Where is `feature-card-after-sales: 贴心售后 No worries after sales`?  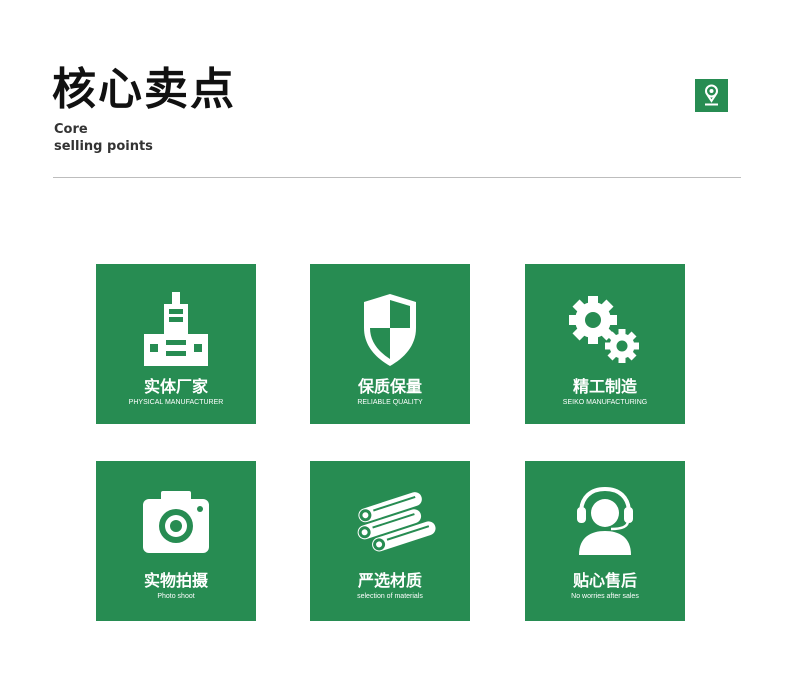
feature-card-after-sales: 贴心售后 No worries after sales is located at coordinates (605, 541).